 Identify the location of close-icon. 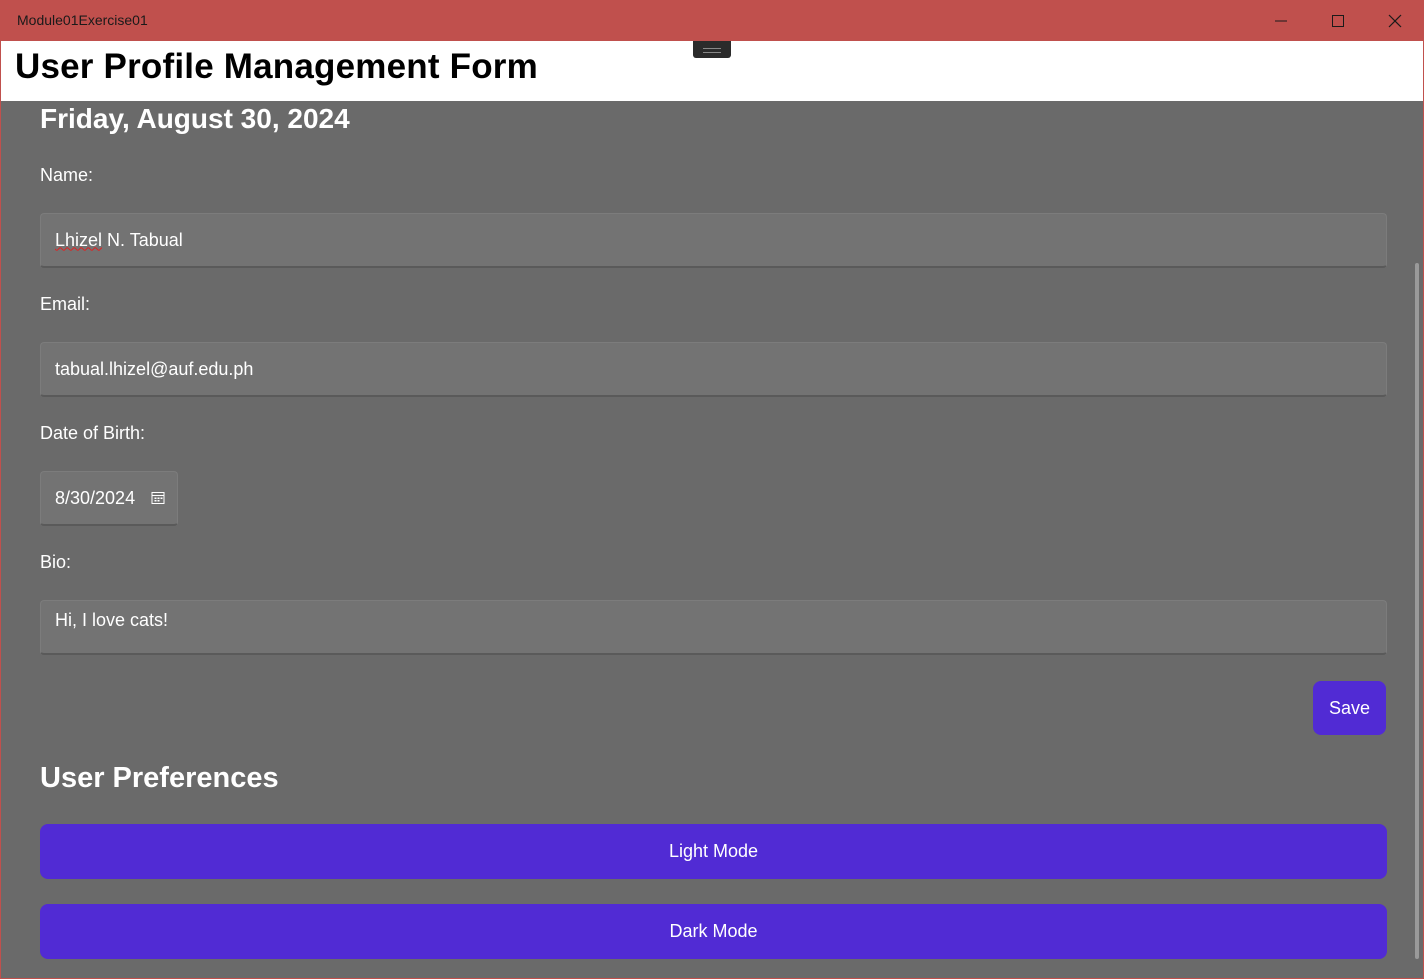
(1395, 21).